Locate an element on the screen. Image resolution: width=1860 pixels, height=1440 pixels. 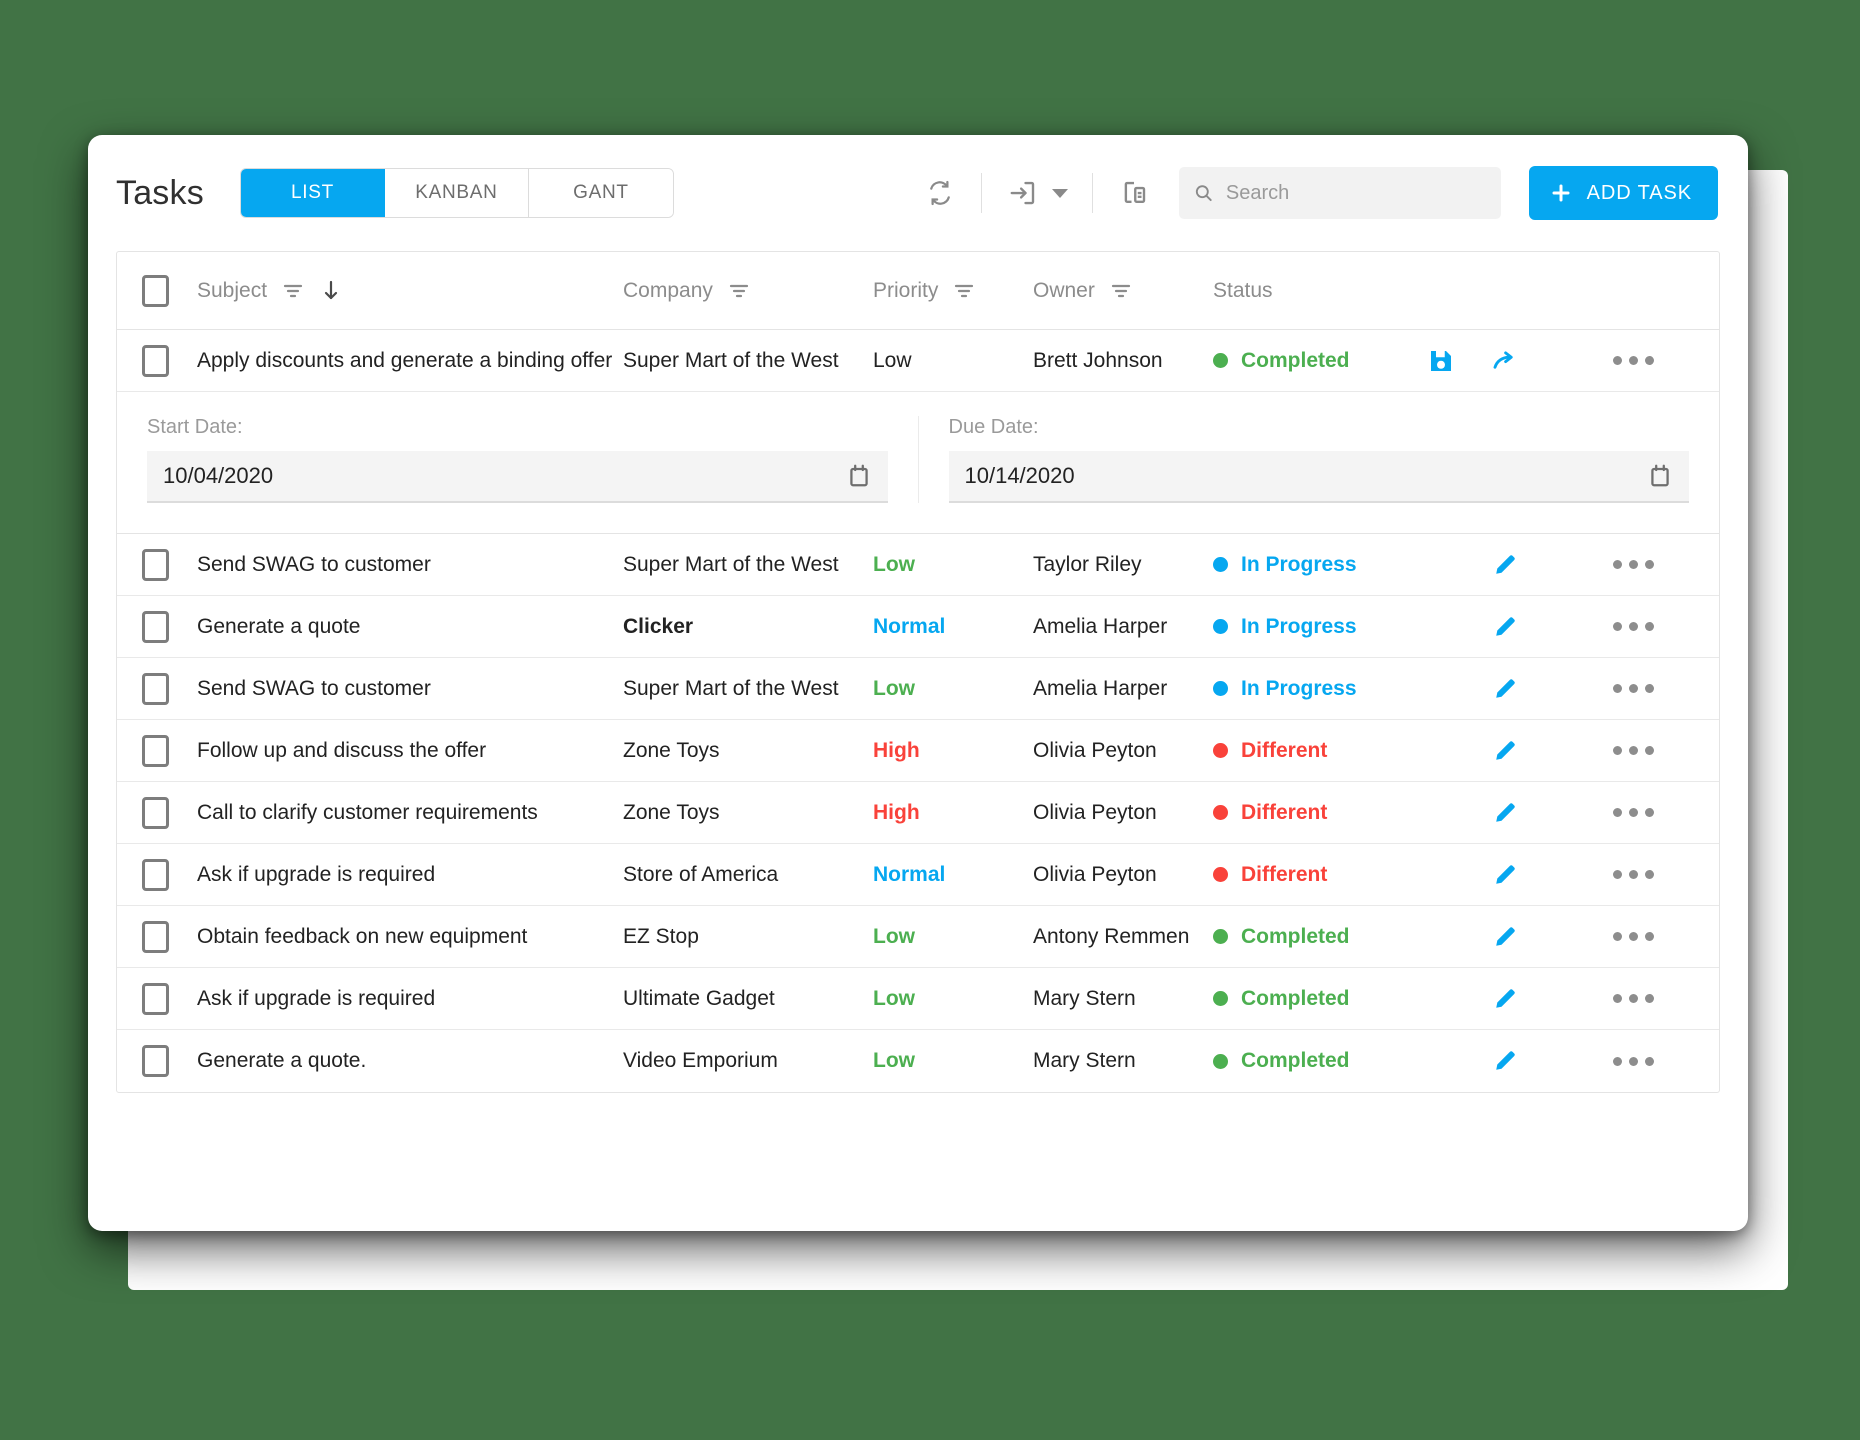
document-settings-icon is located at coordinates (1134, 193).